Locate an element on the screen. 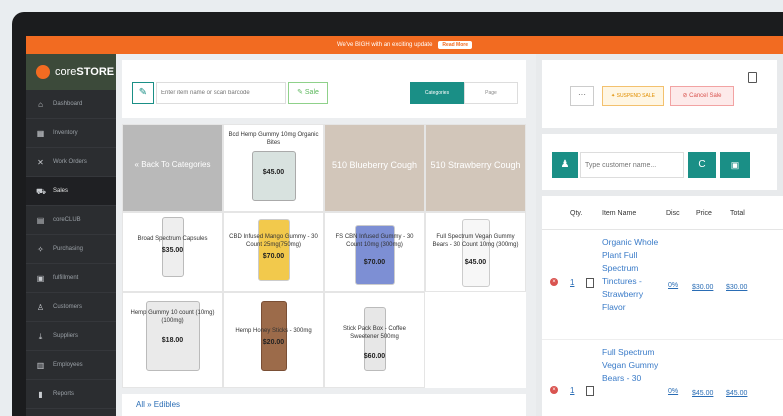 This screenshot has height=416, width=783. dashboard-icon: ⌂ is located at coordinates (40, 104).